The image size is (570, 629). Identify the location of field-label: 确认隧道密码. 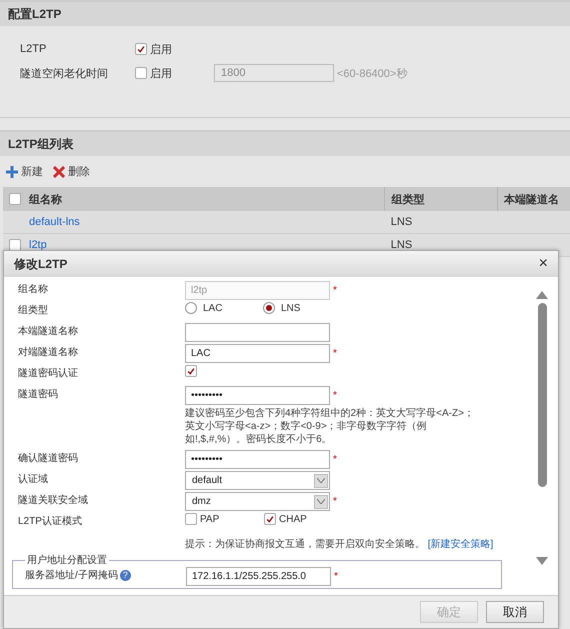
(48, 458).